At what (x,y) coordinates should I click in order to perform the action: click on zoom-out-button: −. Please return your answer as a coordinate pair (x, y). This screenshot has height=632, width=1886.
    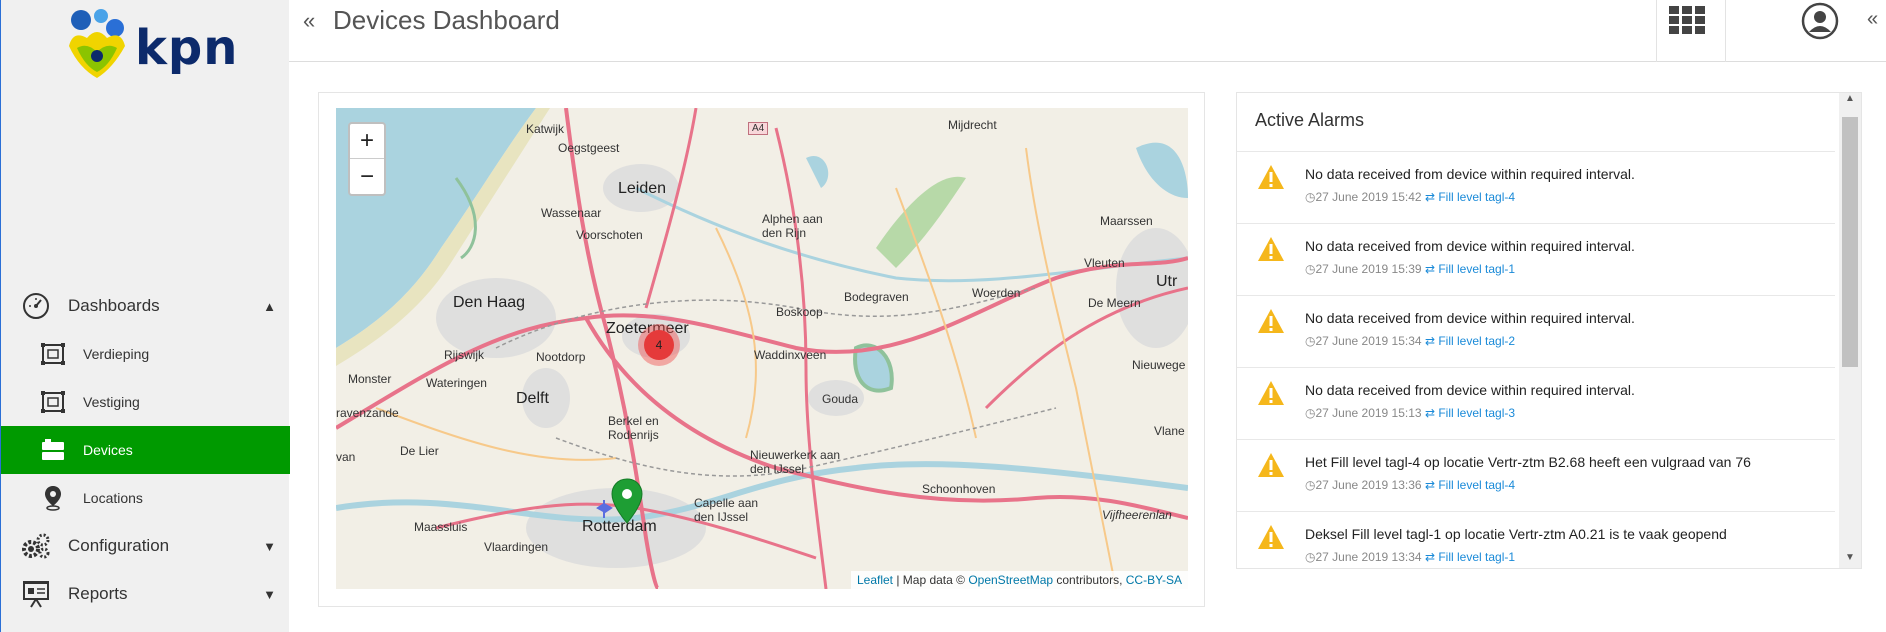
    Looking at the image, I should click on (367, 176).